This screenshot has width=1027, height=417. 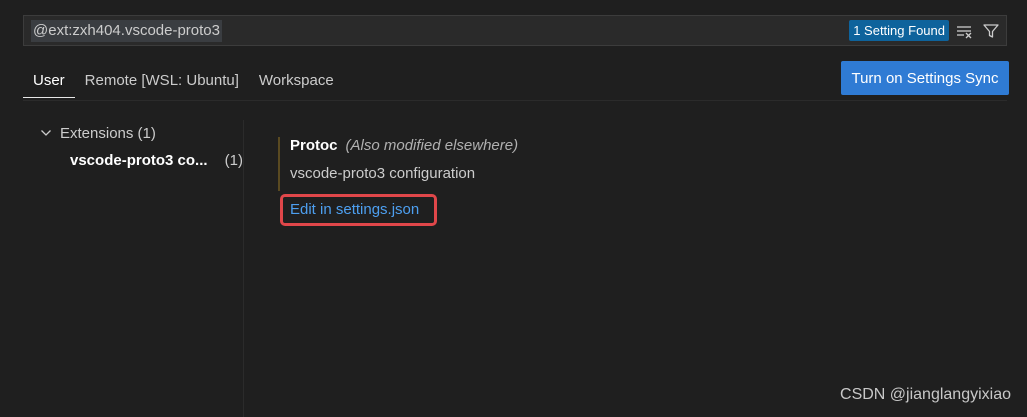 What do you see at coordinates (991, 31) in the screenshot?
I see `filter-icon` at bounding box center [991, 31].